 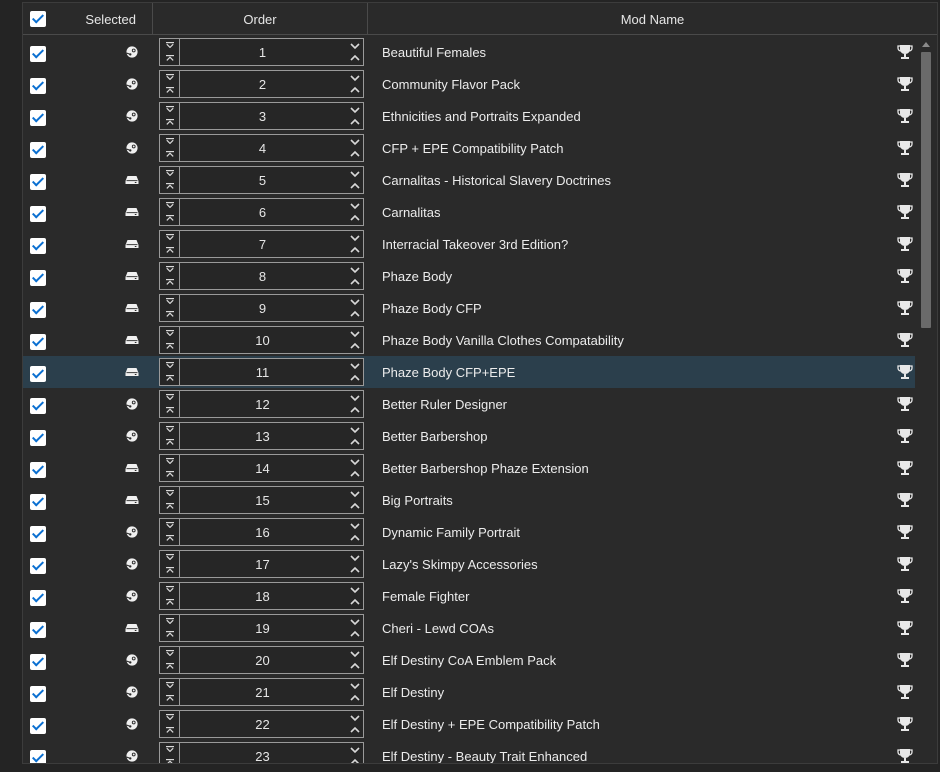 I want to click on mod-row: 9 Phaze Body CFP, so click(x=469, y=308).